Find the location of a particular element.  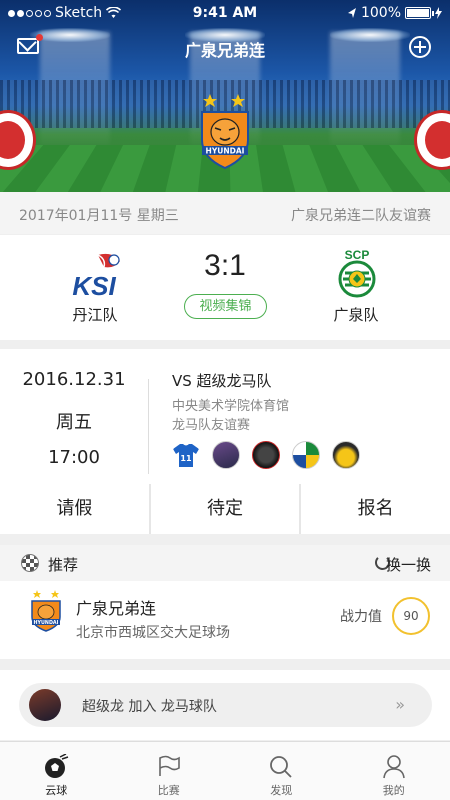

recommended-team-name: 广泉兄弟连 is located at coordinates (116, 608).